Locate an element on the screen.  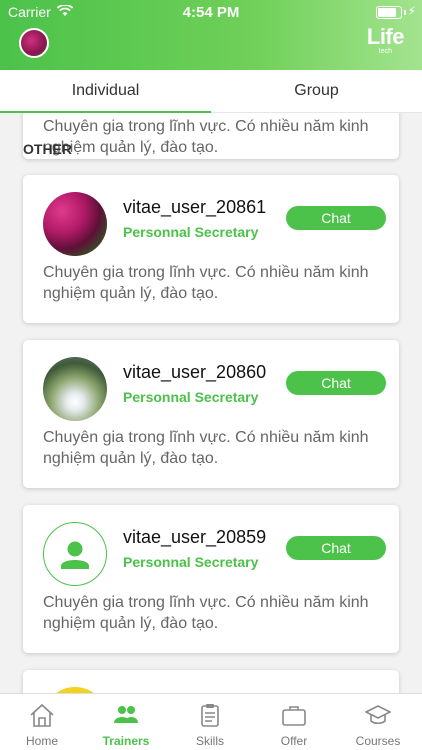
person-placeholder-icon is located at coordinates (75, 555).